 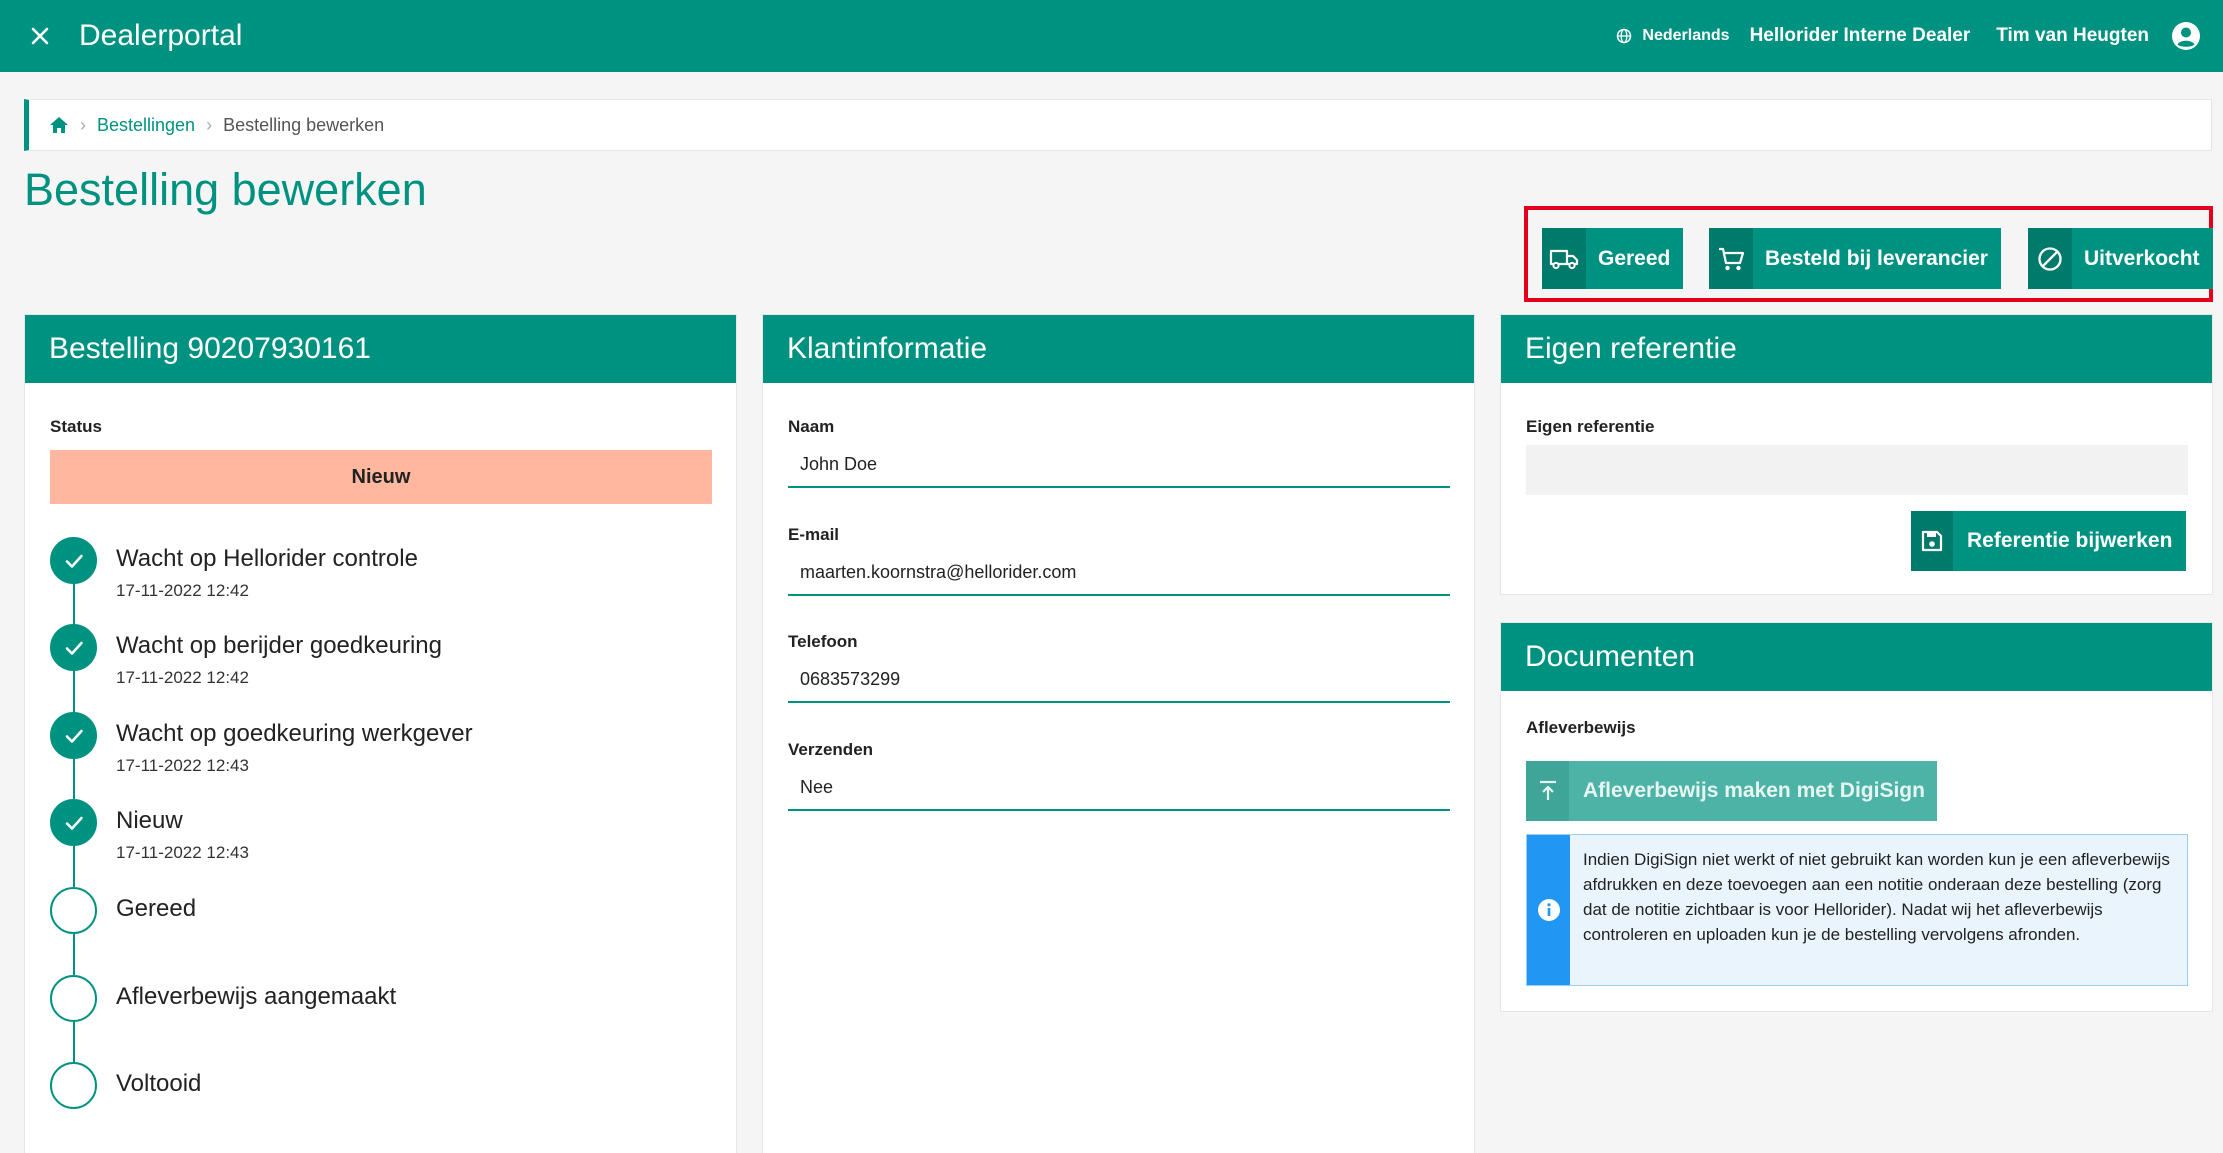 What do you see at coordinates (811, 426) in the screenshot?
I see `name-label: Naam` at bounding box center [811, 426].